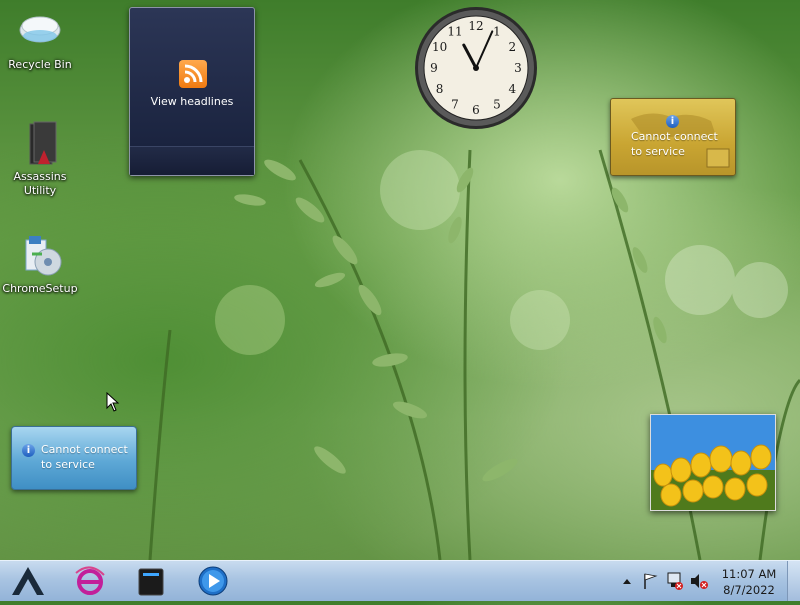  I want to click on taskbar-date: 8/7/2022, so click(749, 590).